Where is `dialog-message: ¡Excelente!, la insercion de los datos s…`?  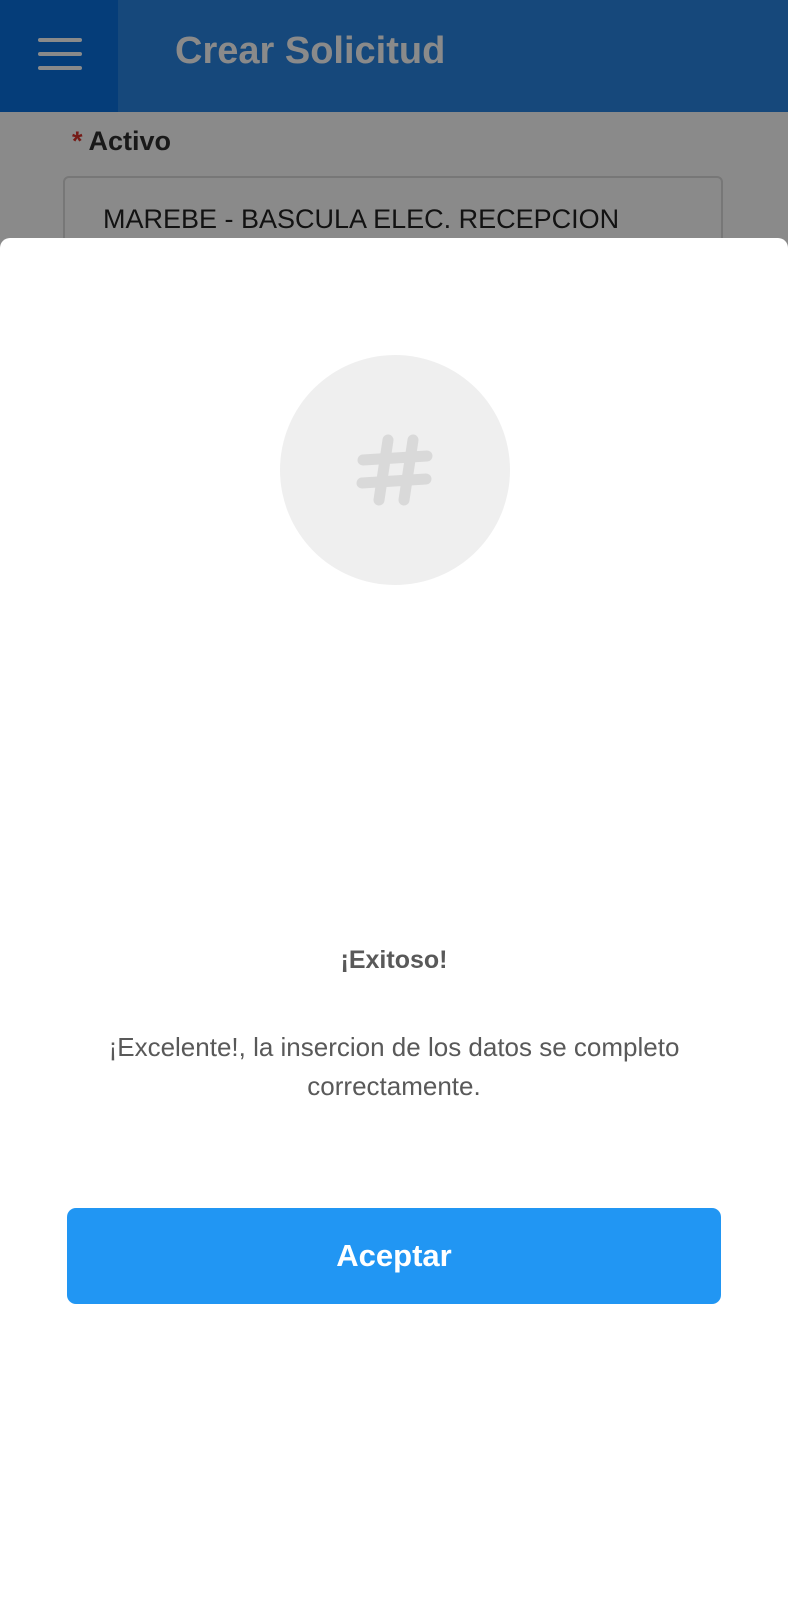
dialog-message: ¡Excelente!, la insercion de los datos s… is located at coordinates (394, 1066).